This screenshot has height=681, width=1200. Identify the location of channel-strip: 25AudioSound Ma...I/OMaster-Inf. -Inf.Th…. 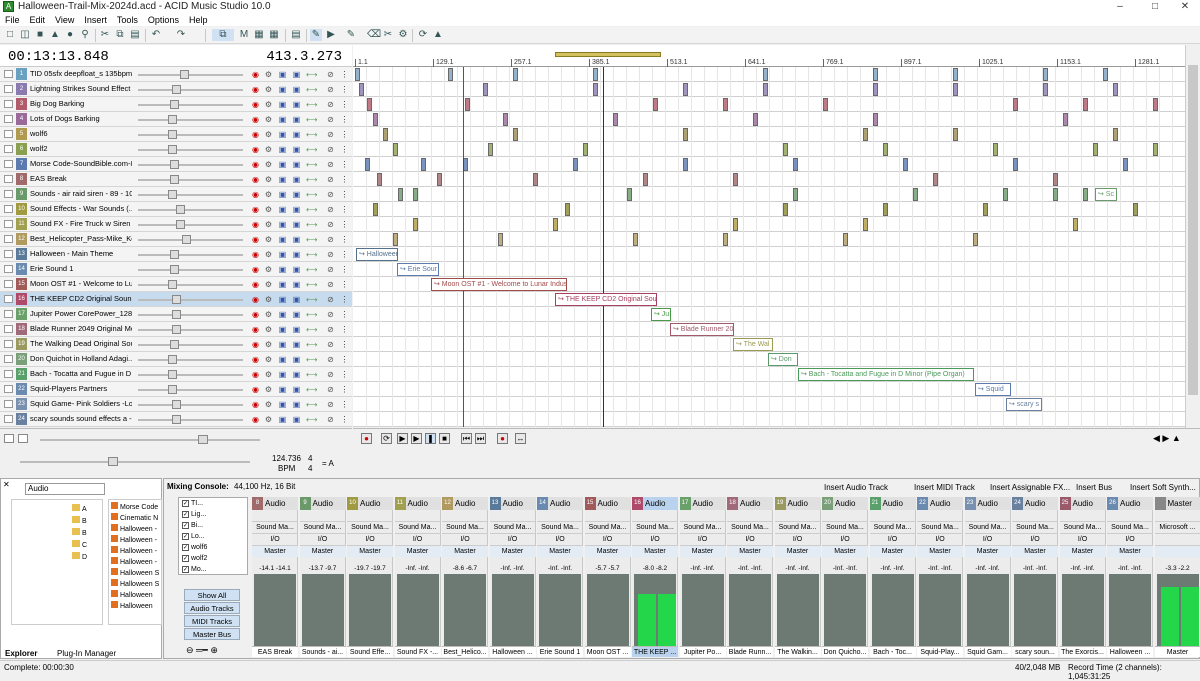
(1083, 577).